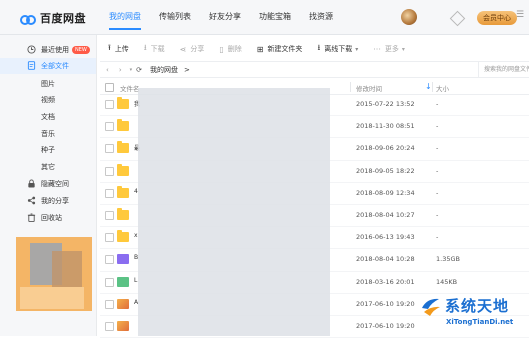  What do you see at coordinates (63, 18) in the screenshot?
I see `app-name: 百度网盘` at bounding box center [63, 18].